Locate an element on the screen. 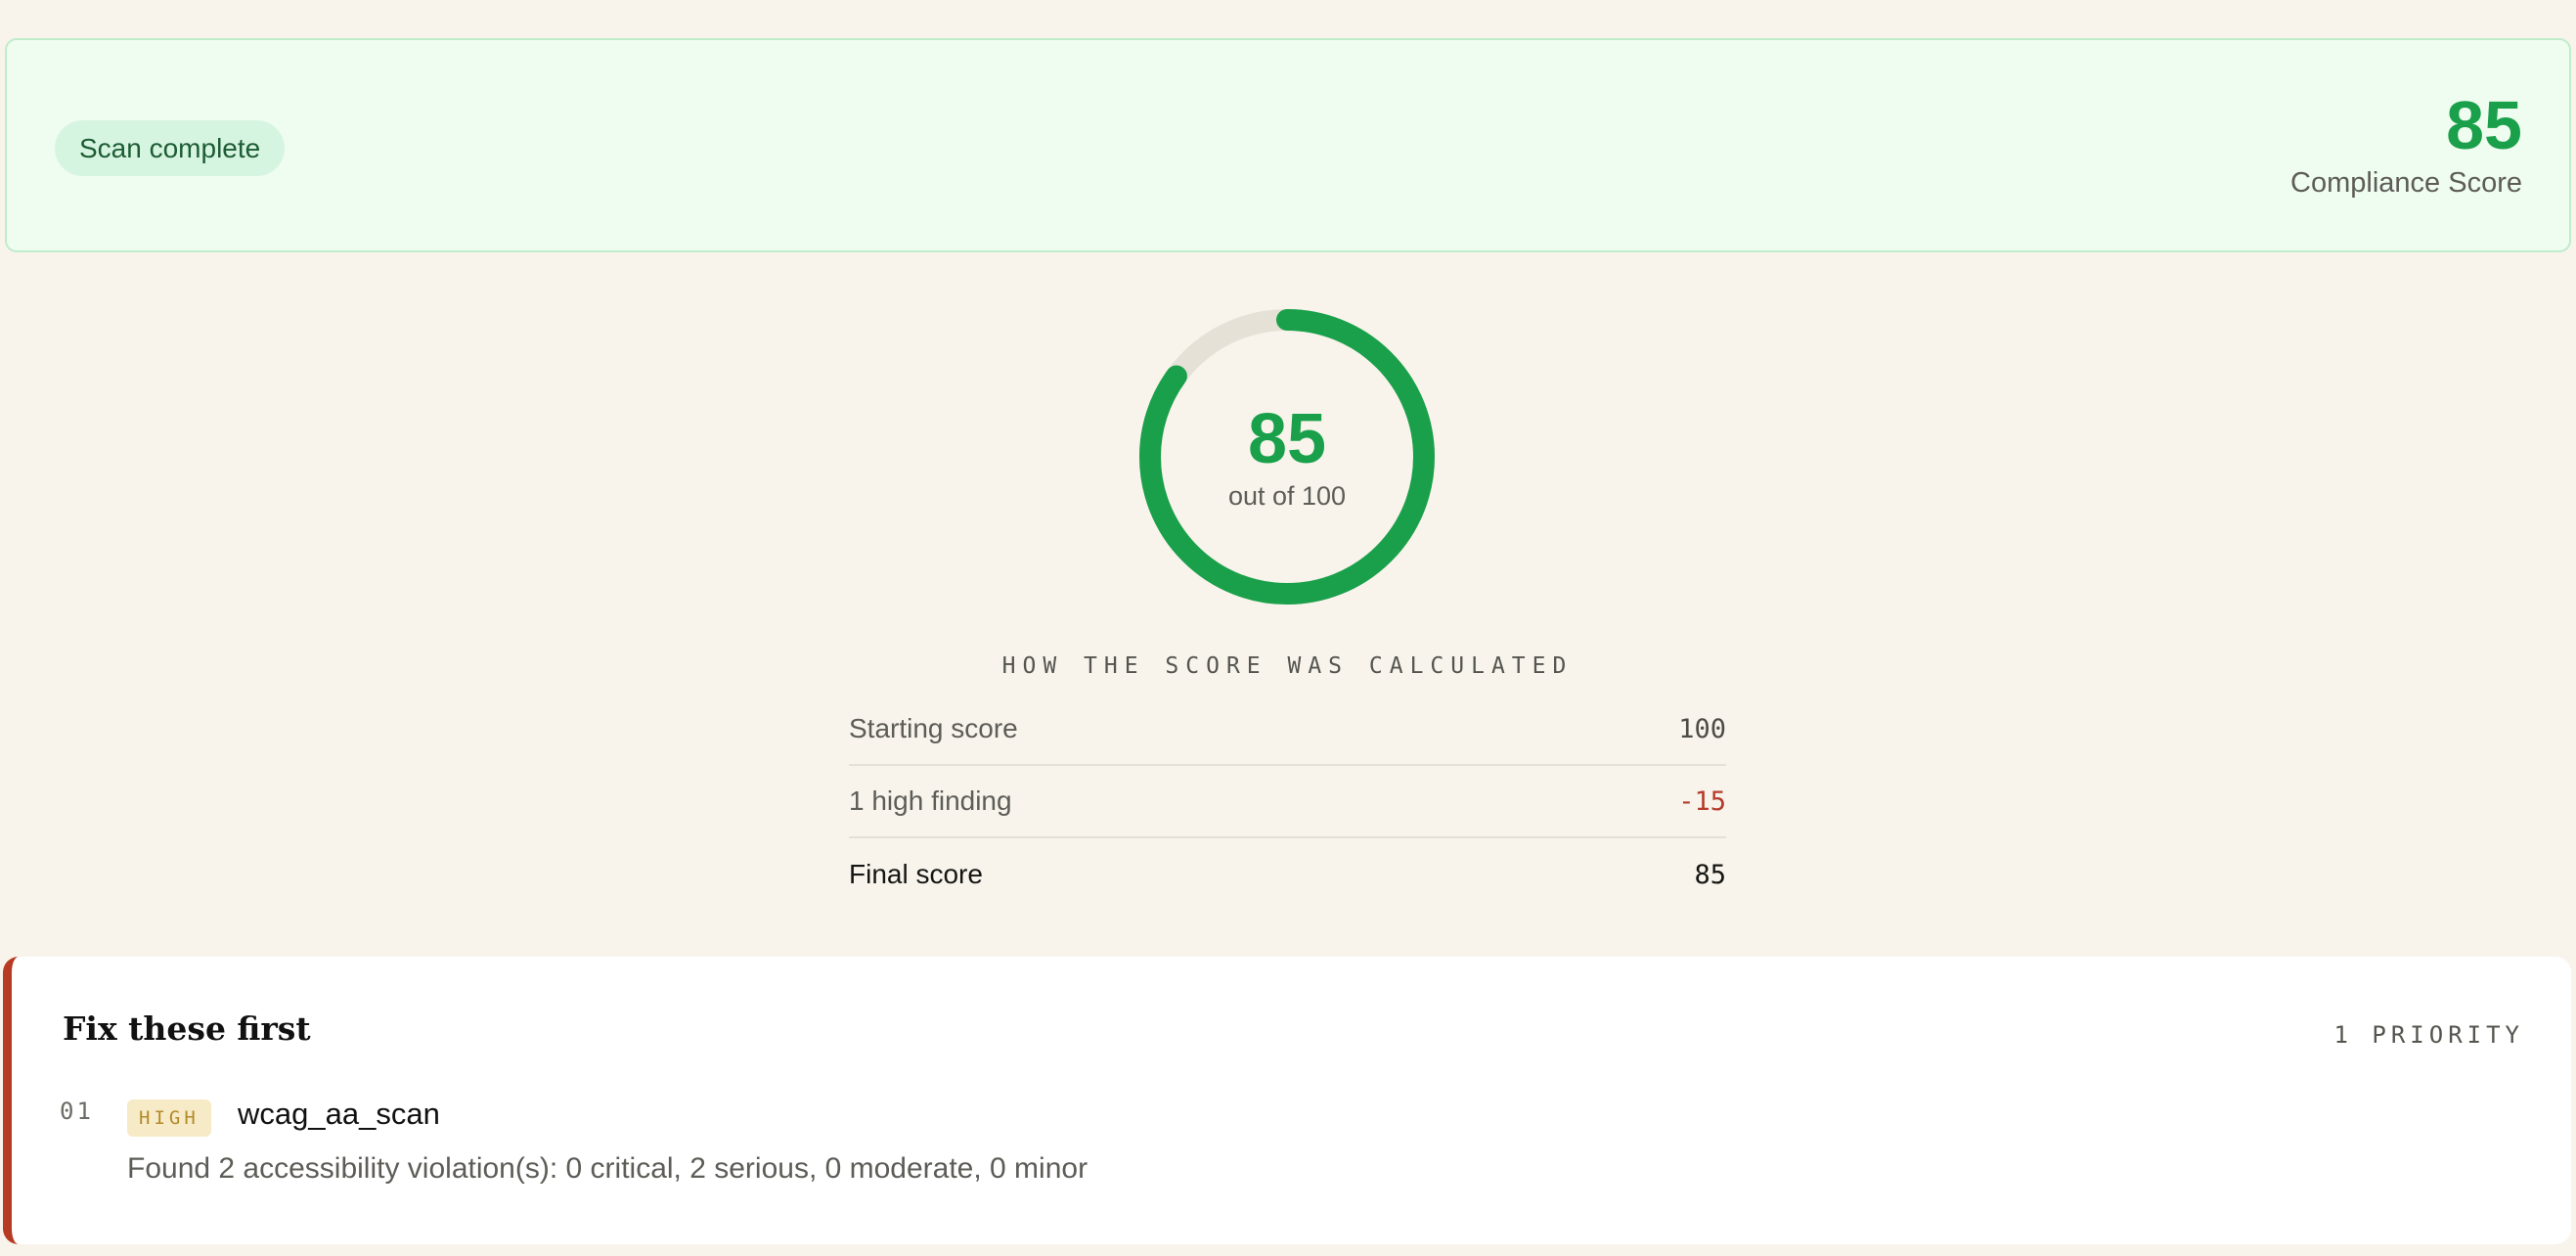 This screenshot has width=2576, height=1256. severity-badge: HIGH is located at coordinates (169, 1118).